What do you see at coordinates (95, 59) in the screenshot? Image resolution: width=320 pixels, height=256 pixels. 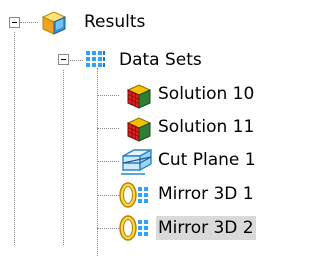 I see `data-sets-grid-icon` at bounding box center [95, 59].